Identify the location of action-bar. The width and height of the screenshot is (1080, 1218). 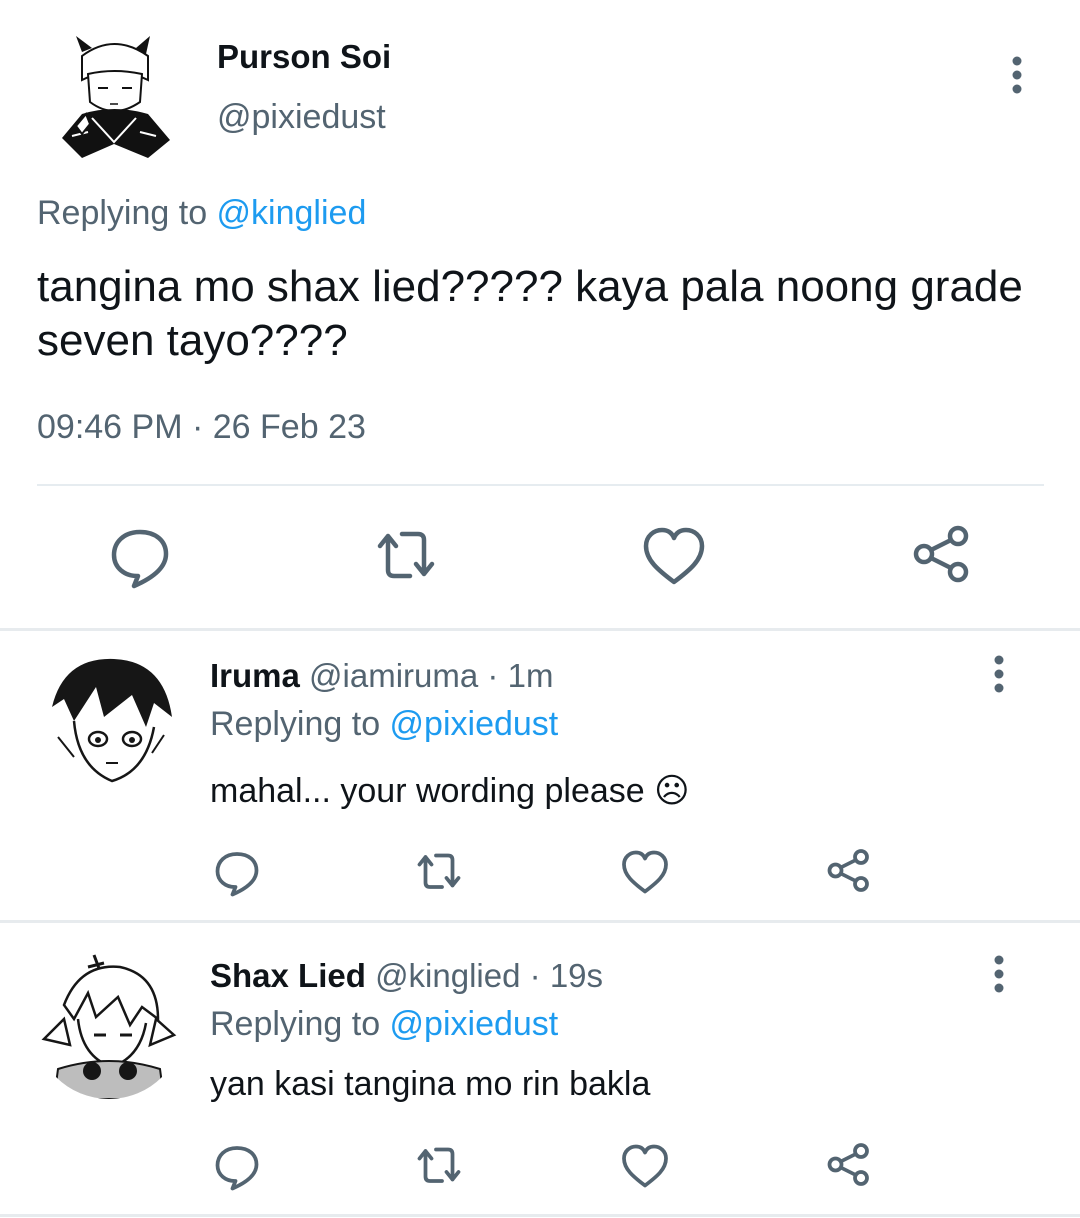
(540, 560).